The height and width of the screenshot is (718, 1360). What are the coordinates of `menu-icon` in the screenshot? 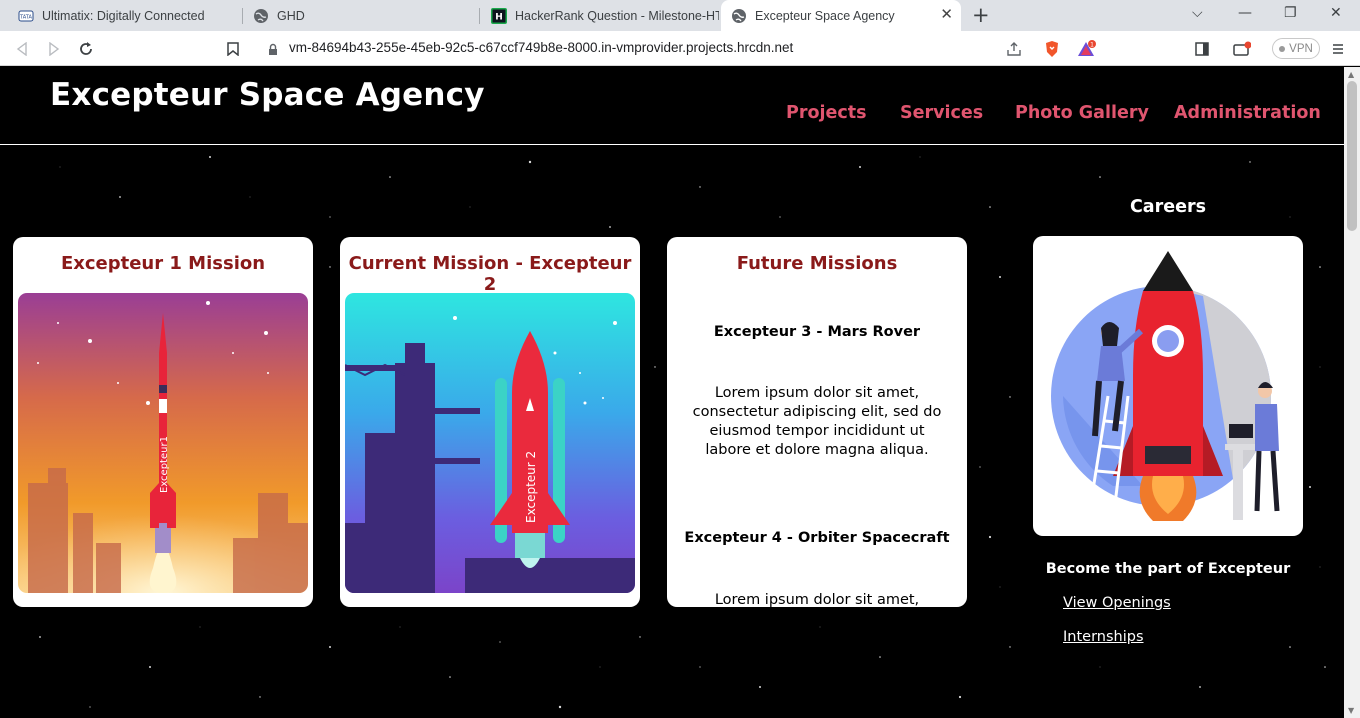 It's located at (1338, 49).